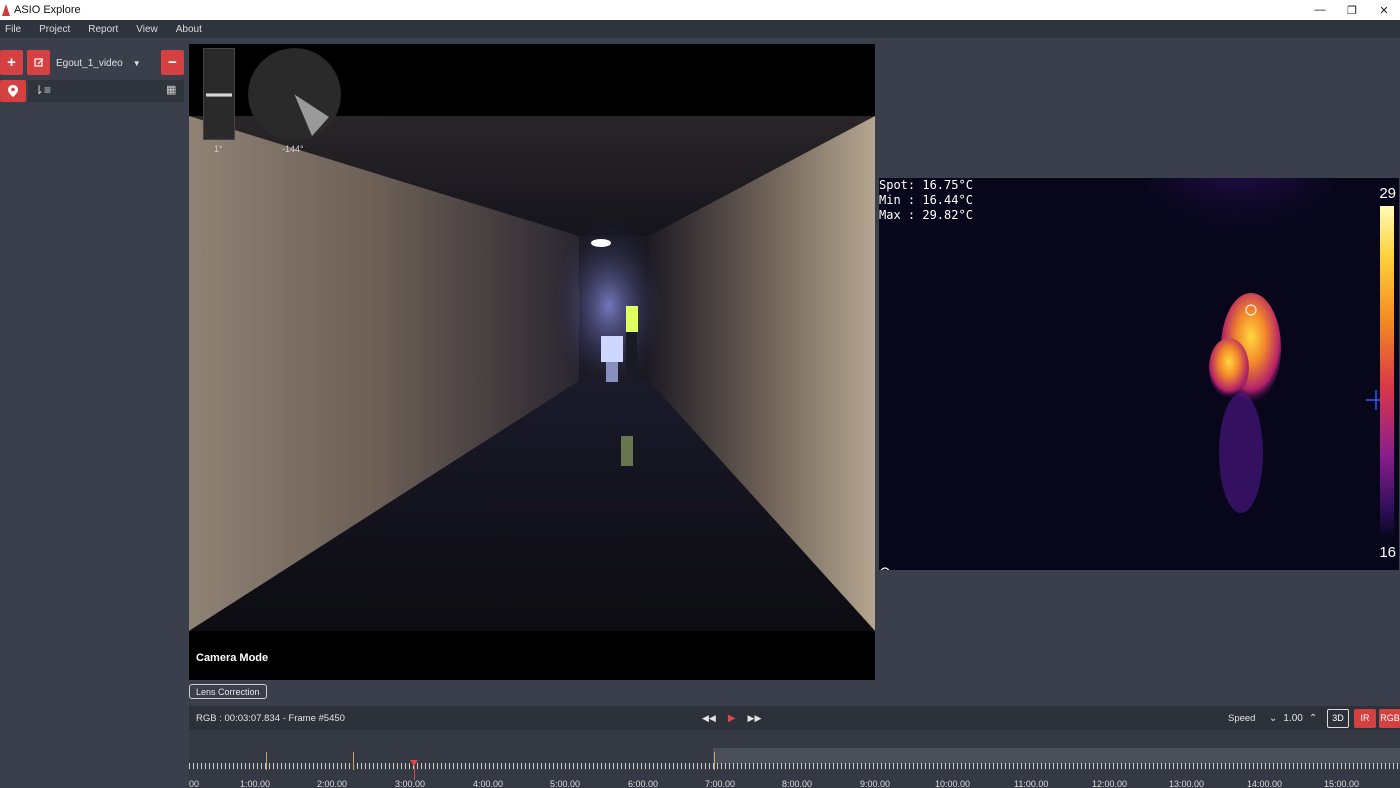 Image resolution: width=1400 pixels, height=788 pixels. Describe the element at coordinates (875, 783) in the screenshot. I see `timeline-tick-label: 9:00.00` at that location.